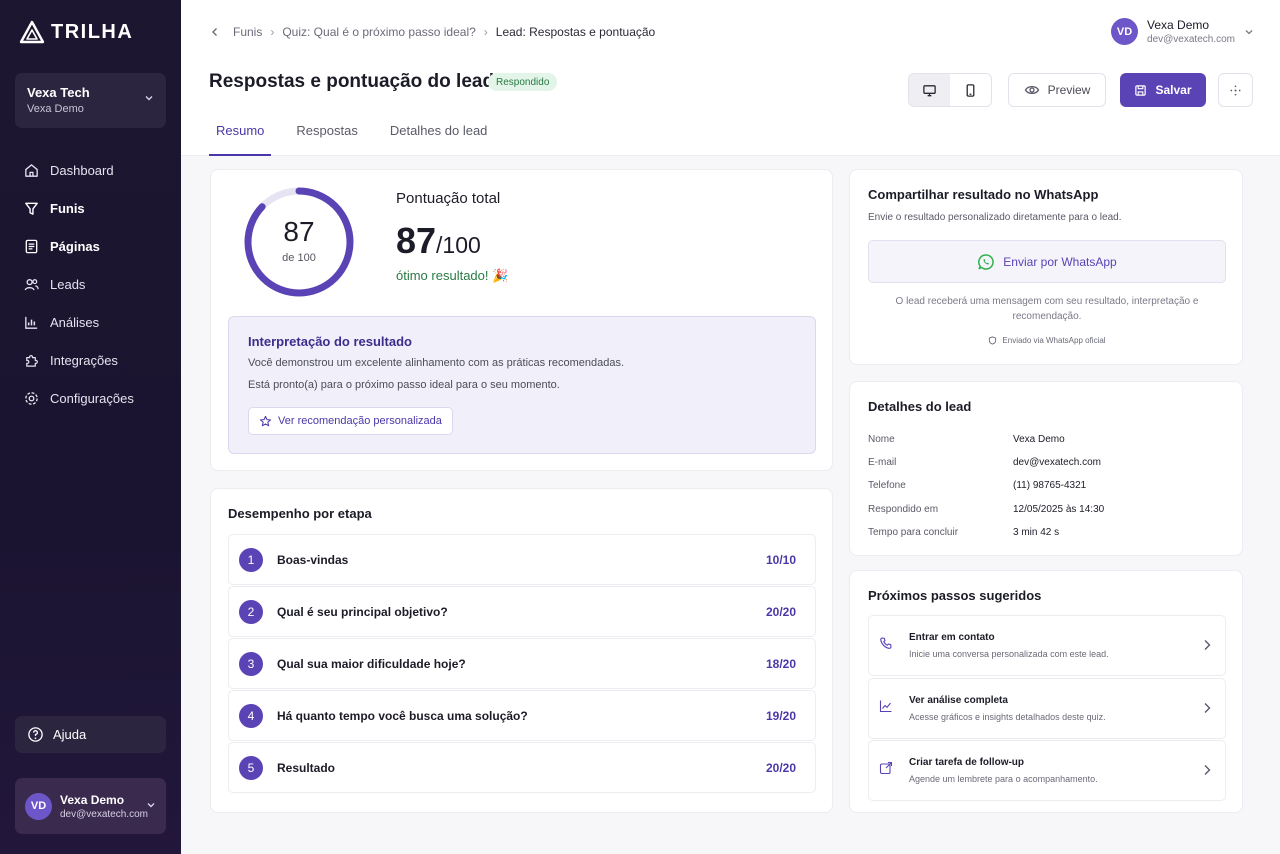  What do you see at coordinates (265, 420) in the screenshot?
I see `star-icon` at bounding box center [265, 420].